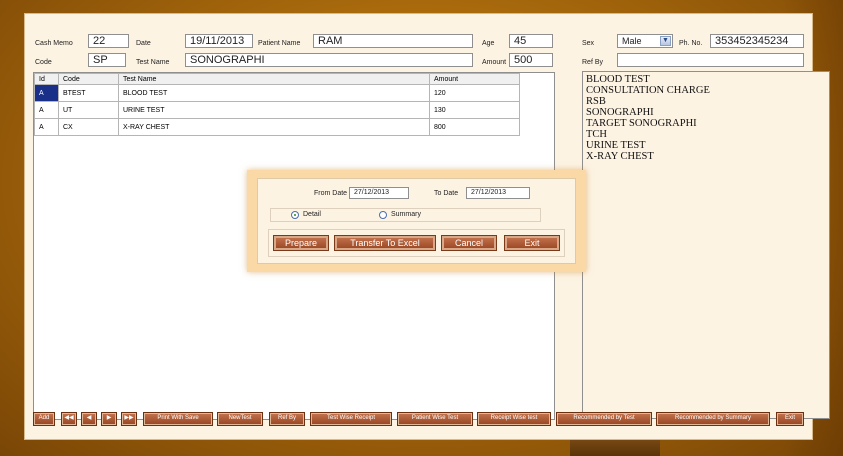 The image size is (843, 456). What do you see at coordinates (274, 79) in the screenshot?
I see `column-header-test-name: Test Name` at bounding box center [274, 79].